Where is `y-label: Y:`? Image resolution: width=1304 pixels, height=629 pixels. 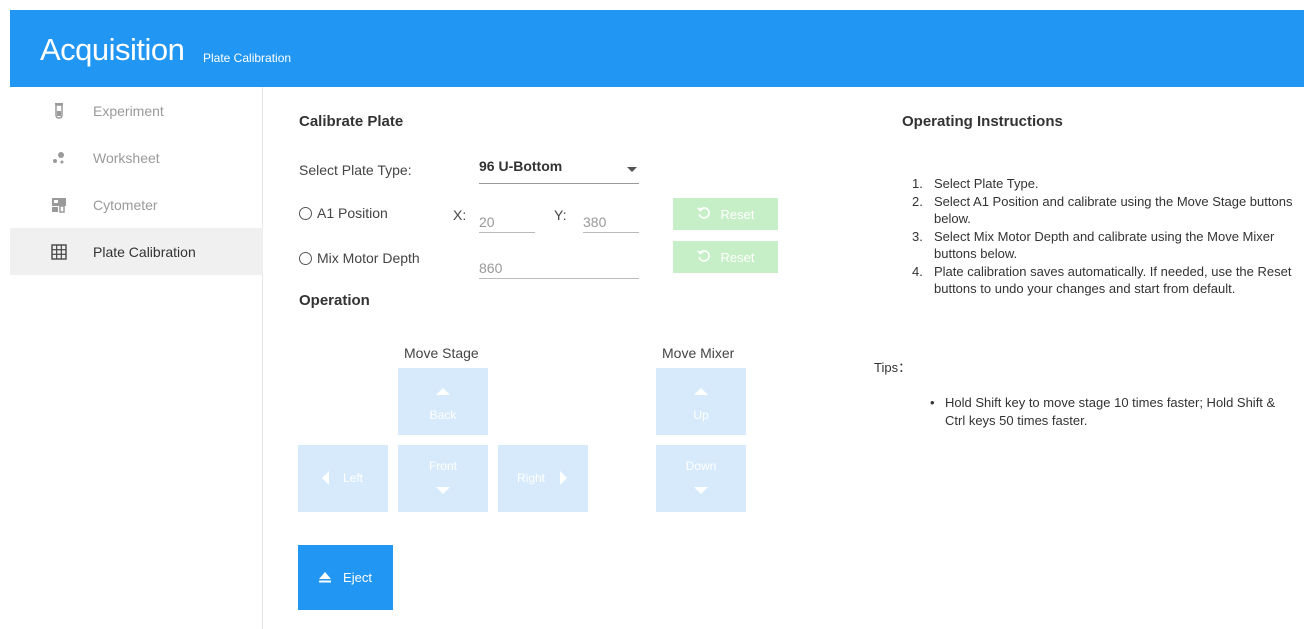
y-label: Y: is located at coordinates (560, 215).